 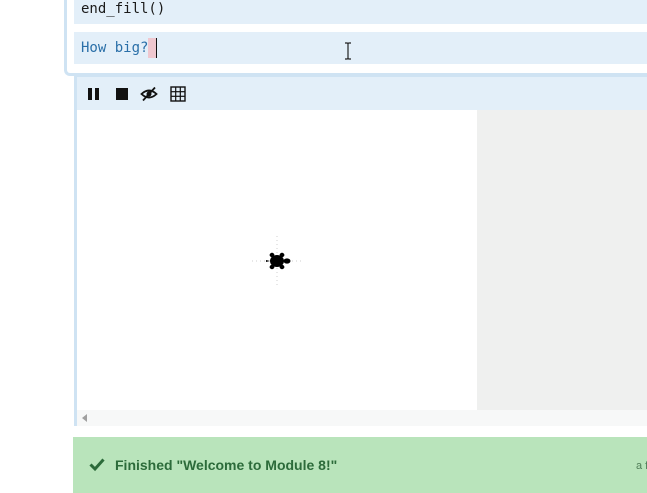 I want to click on input-prompt-field: How big?, so click(x=360, y=48).